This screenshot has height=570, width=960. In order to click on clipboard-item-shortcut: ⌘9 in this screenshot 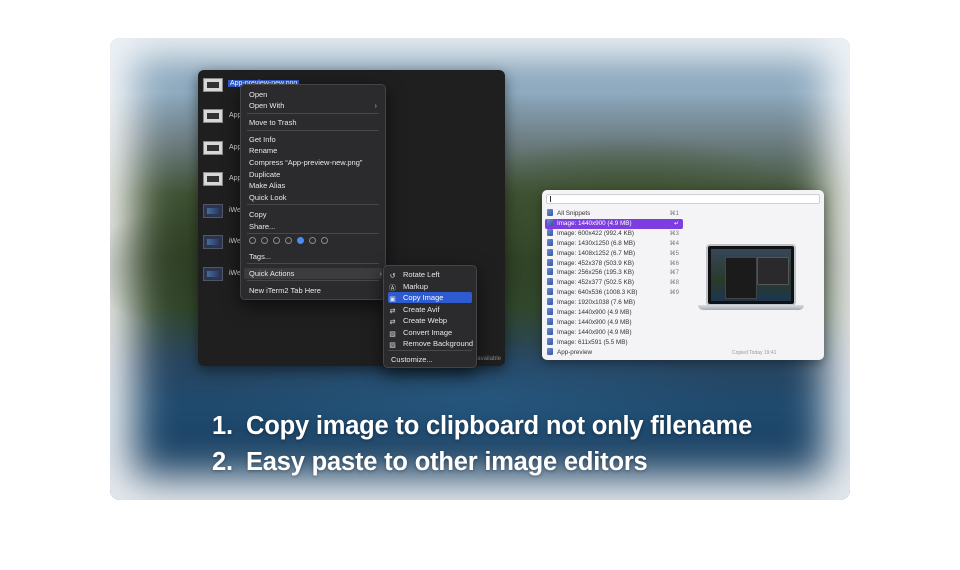, I will do `click(674, 293)`.